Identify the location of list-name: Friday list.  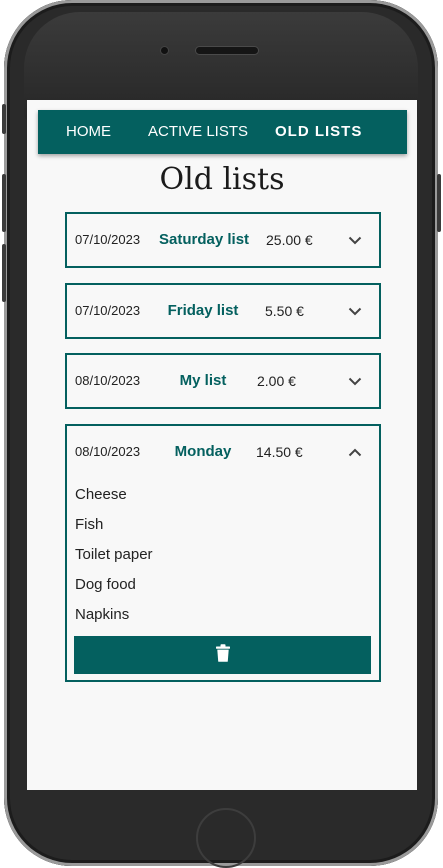
(203, 310).